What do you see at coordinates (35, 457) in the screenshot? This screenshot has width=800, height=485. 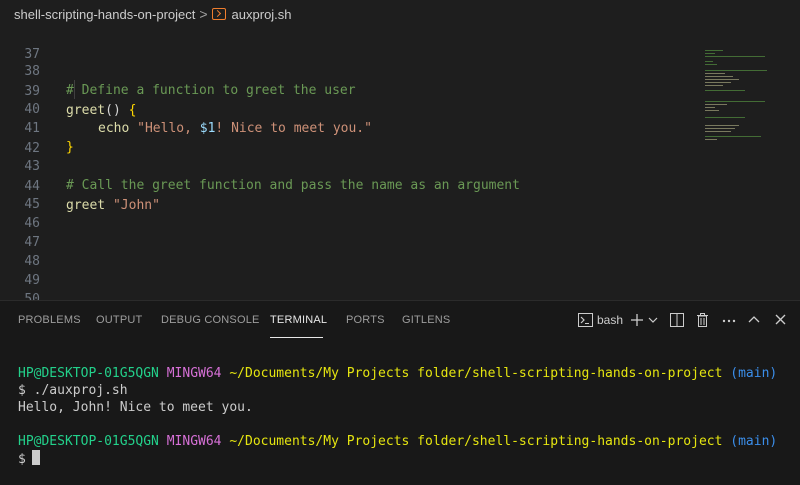 I see `terminal-cursor` at bounding box center [35, 457].